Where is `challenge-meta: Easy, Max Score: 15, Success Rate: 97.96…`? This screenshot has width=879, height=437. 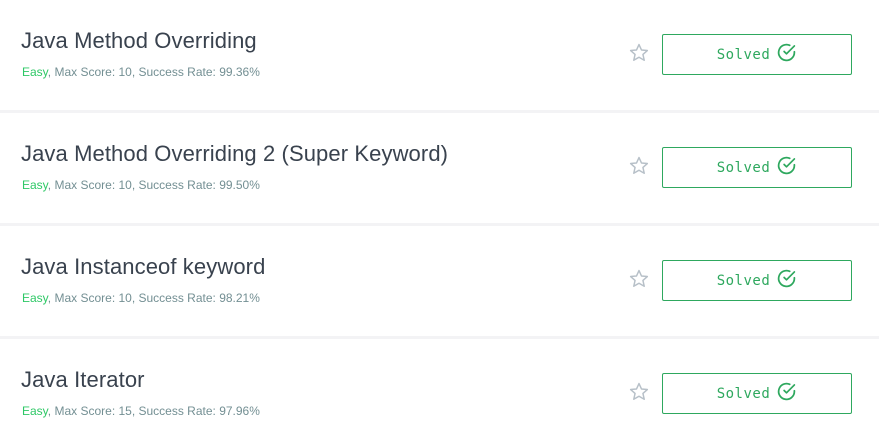 challenge-meta: Easy, Max Score: 15, Success Rate: 97.96… is located at coordinates (141, 411).